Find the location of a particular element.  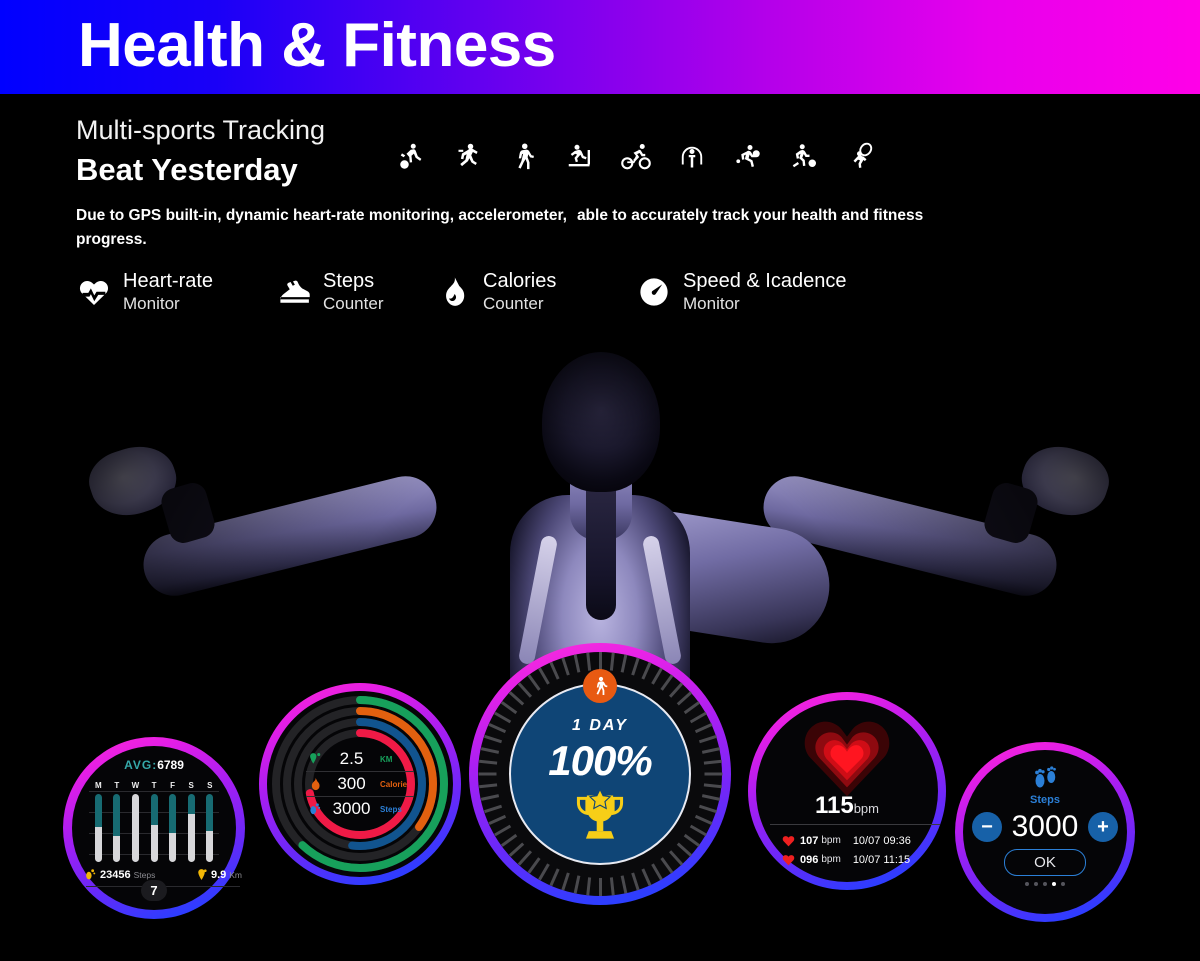

goal-label: Steps is located at coordinates (1045, 800).